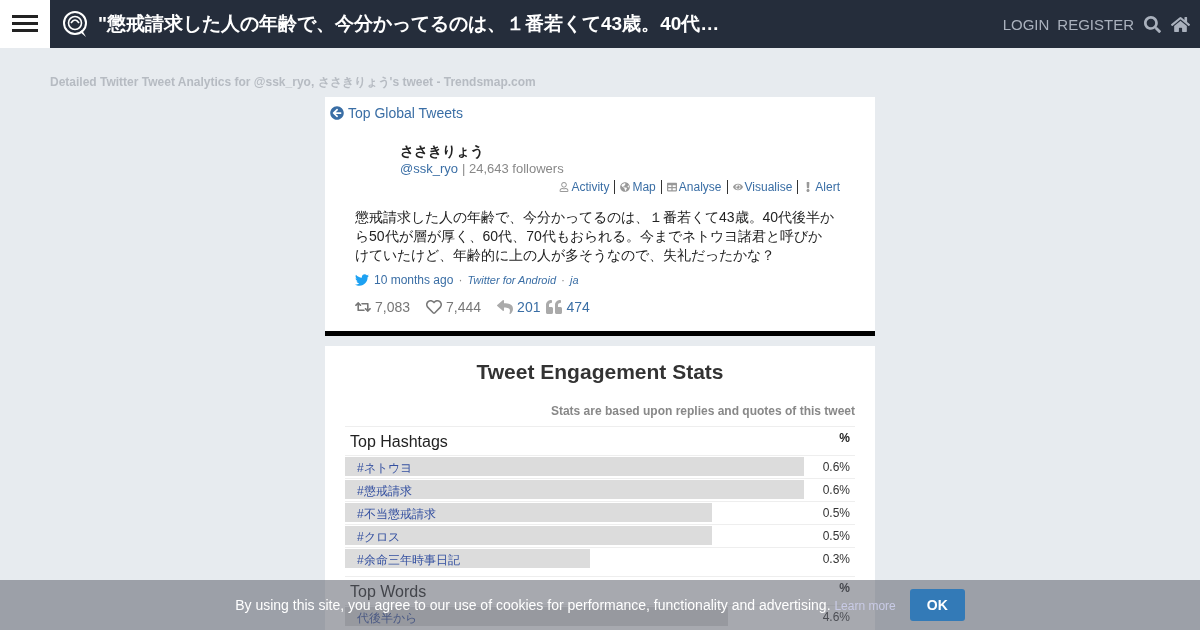  Describe the element at coordinates (442, 152) in the screenshot. I see `user-name: ささきりょう` at that location.